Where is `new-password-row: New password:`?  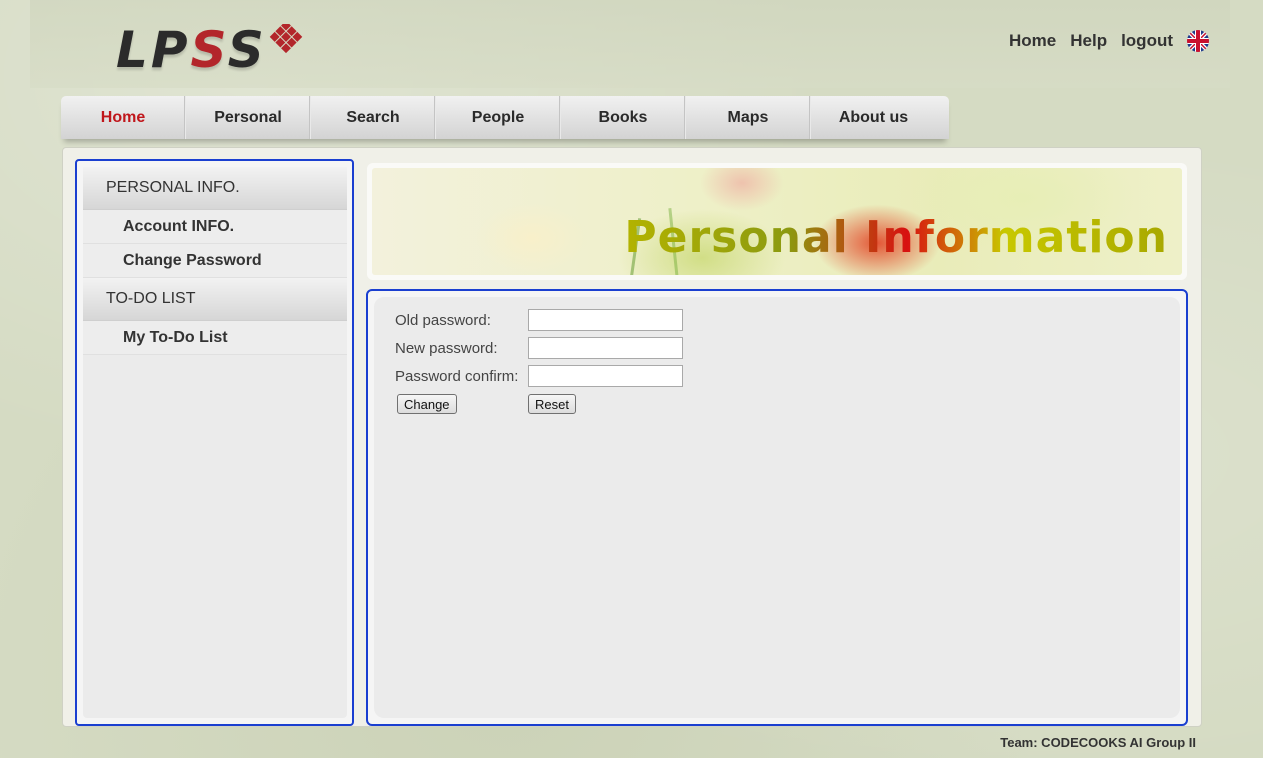
new-password-row: New password: is located at coordinates (539, 348).